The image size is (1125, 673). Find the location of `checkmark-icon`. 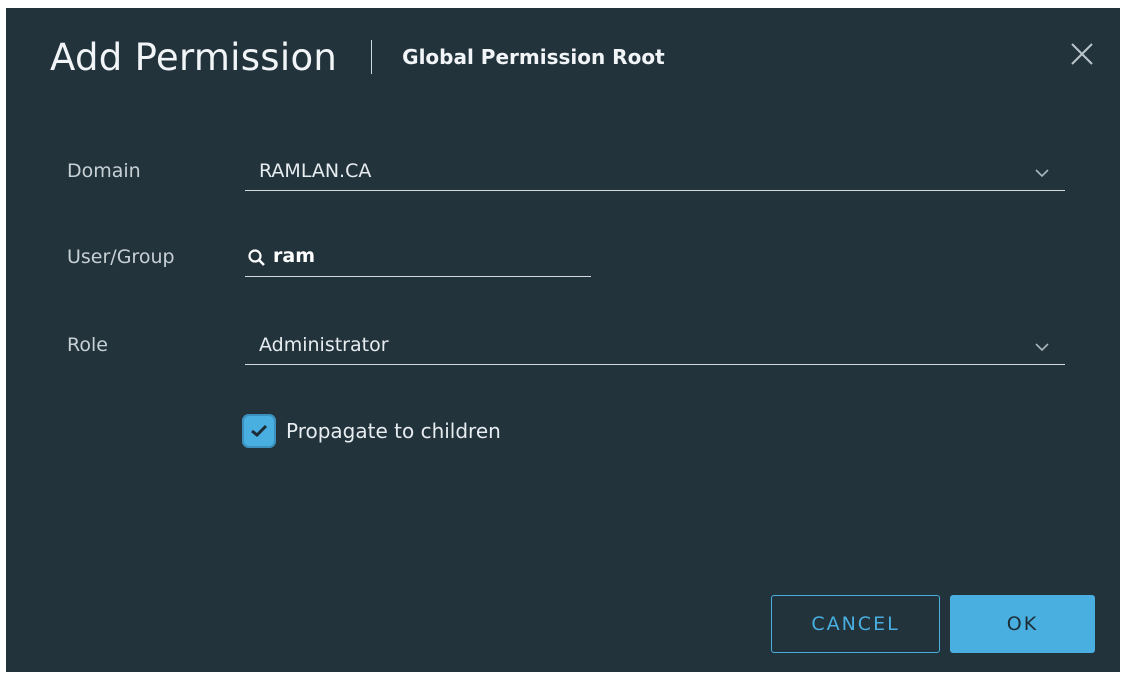

checkmark-icon is located at coordinates (259, 431).